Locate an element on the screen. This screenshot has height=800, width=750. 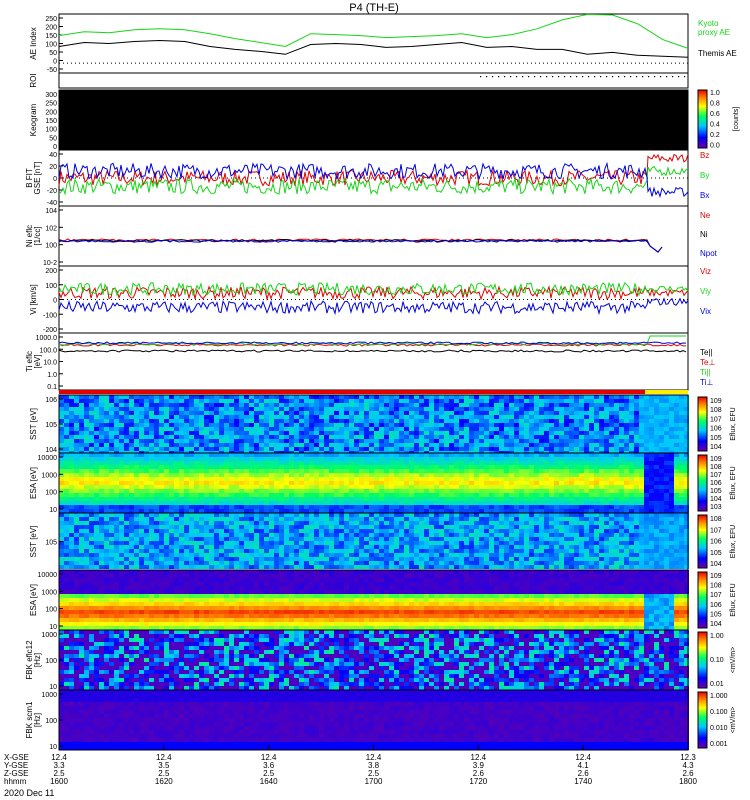
legend-label-0: proxy AE is located at coordinates (714, 32).